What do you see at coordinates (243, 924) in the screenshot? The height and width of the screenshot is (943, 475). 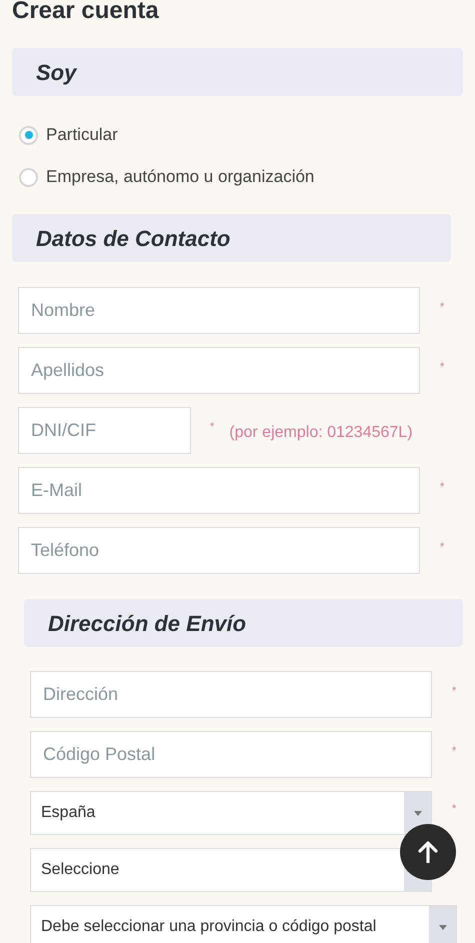 I see `select-field: Debe seleccionar una provincia o código postal` at bounding box center [243, 924].